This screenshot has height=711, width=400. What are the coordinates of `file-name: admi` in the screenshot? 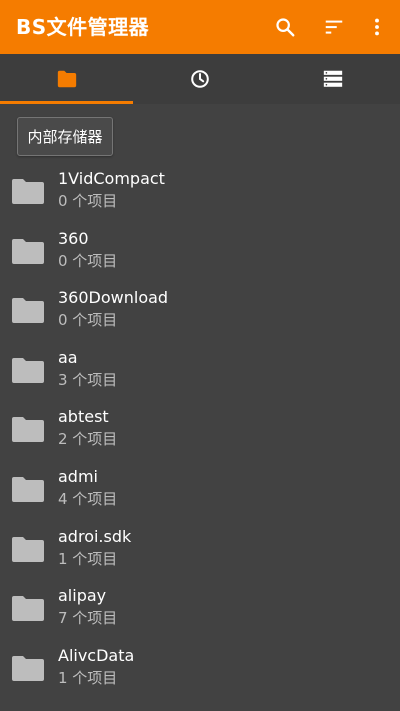 It's located at (78, 476).